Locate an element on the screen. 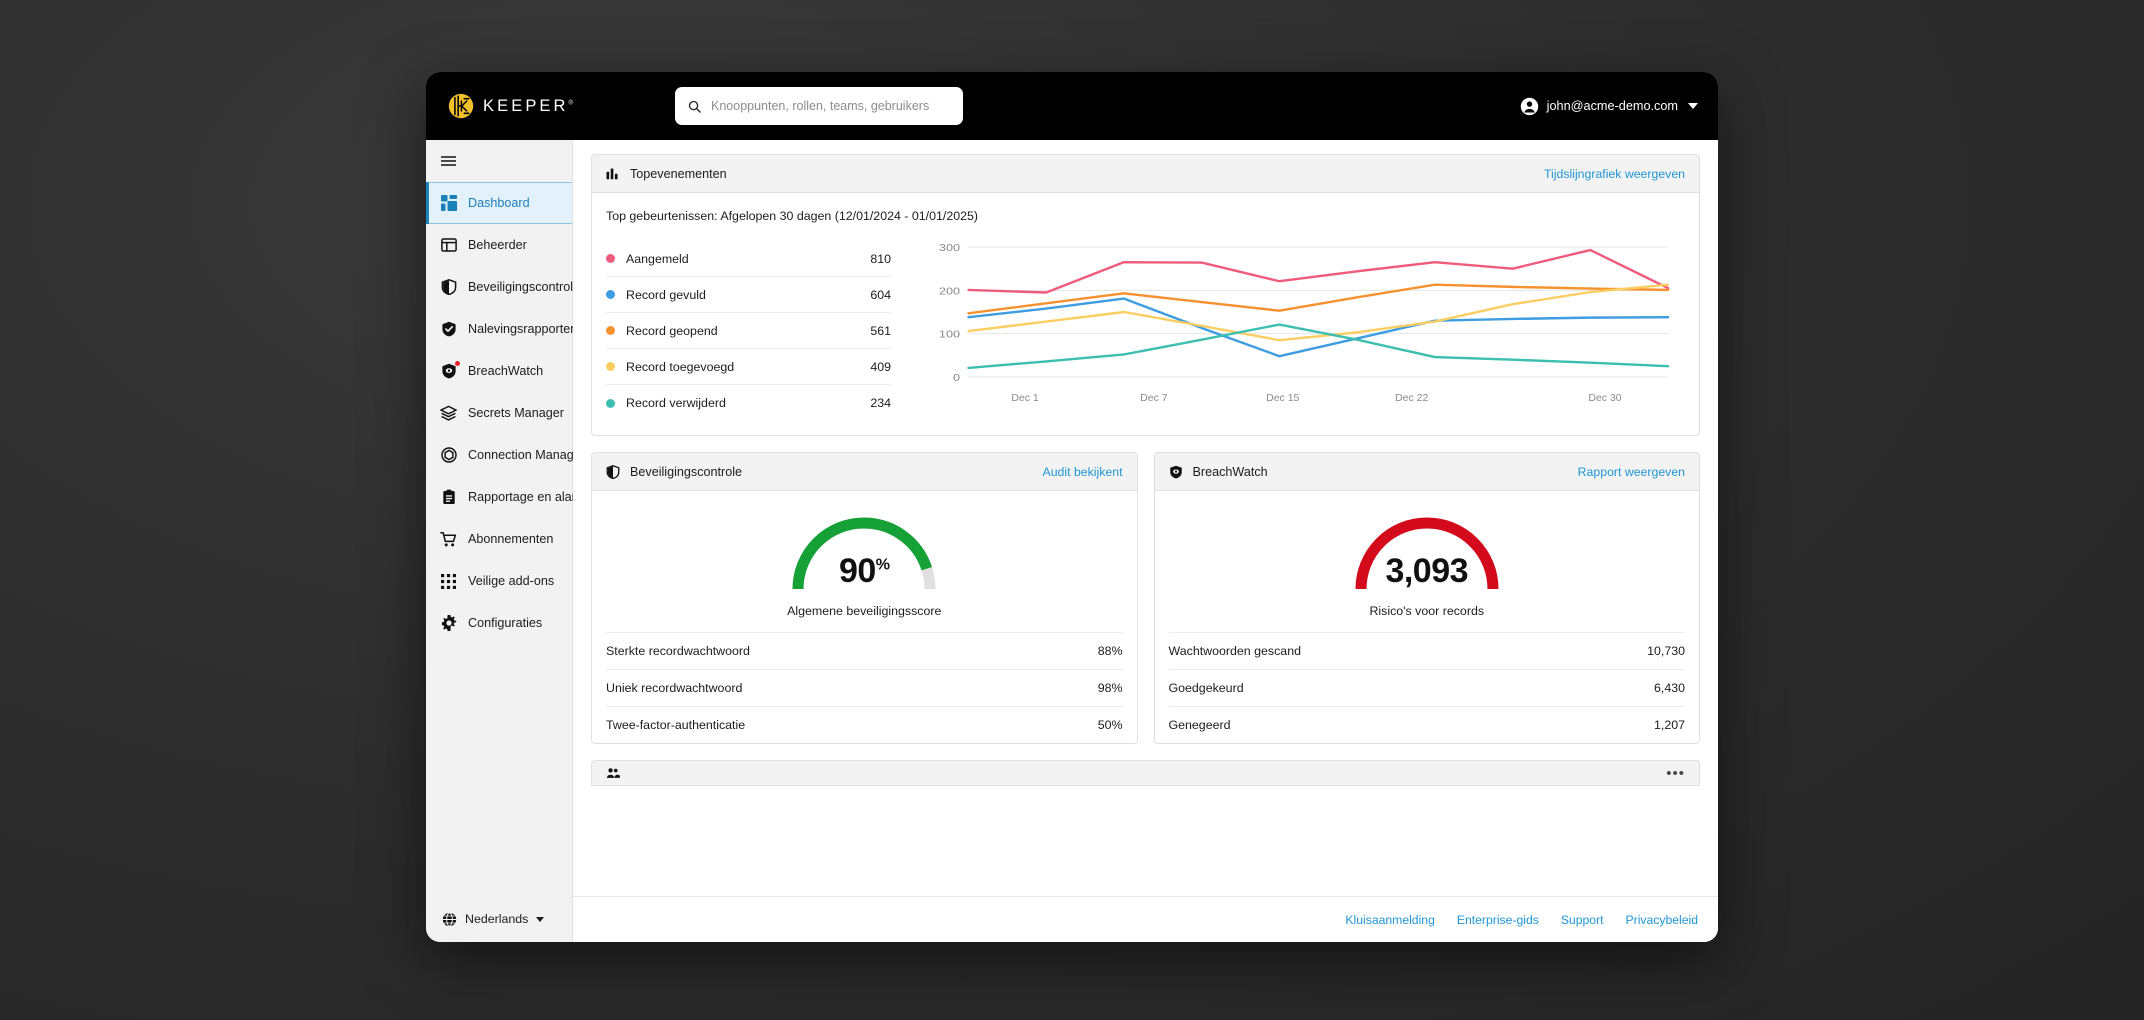 This screenshot has width=2144, height=1020. search-icon is located at coordinates (694, 106).